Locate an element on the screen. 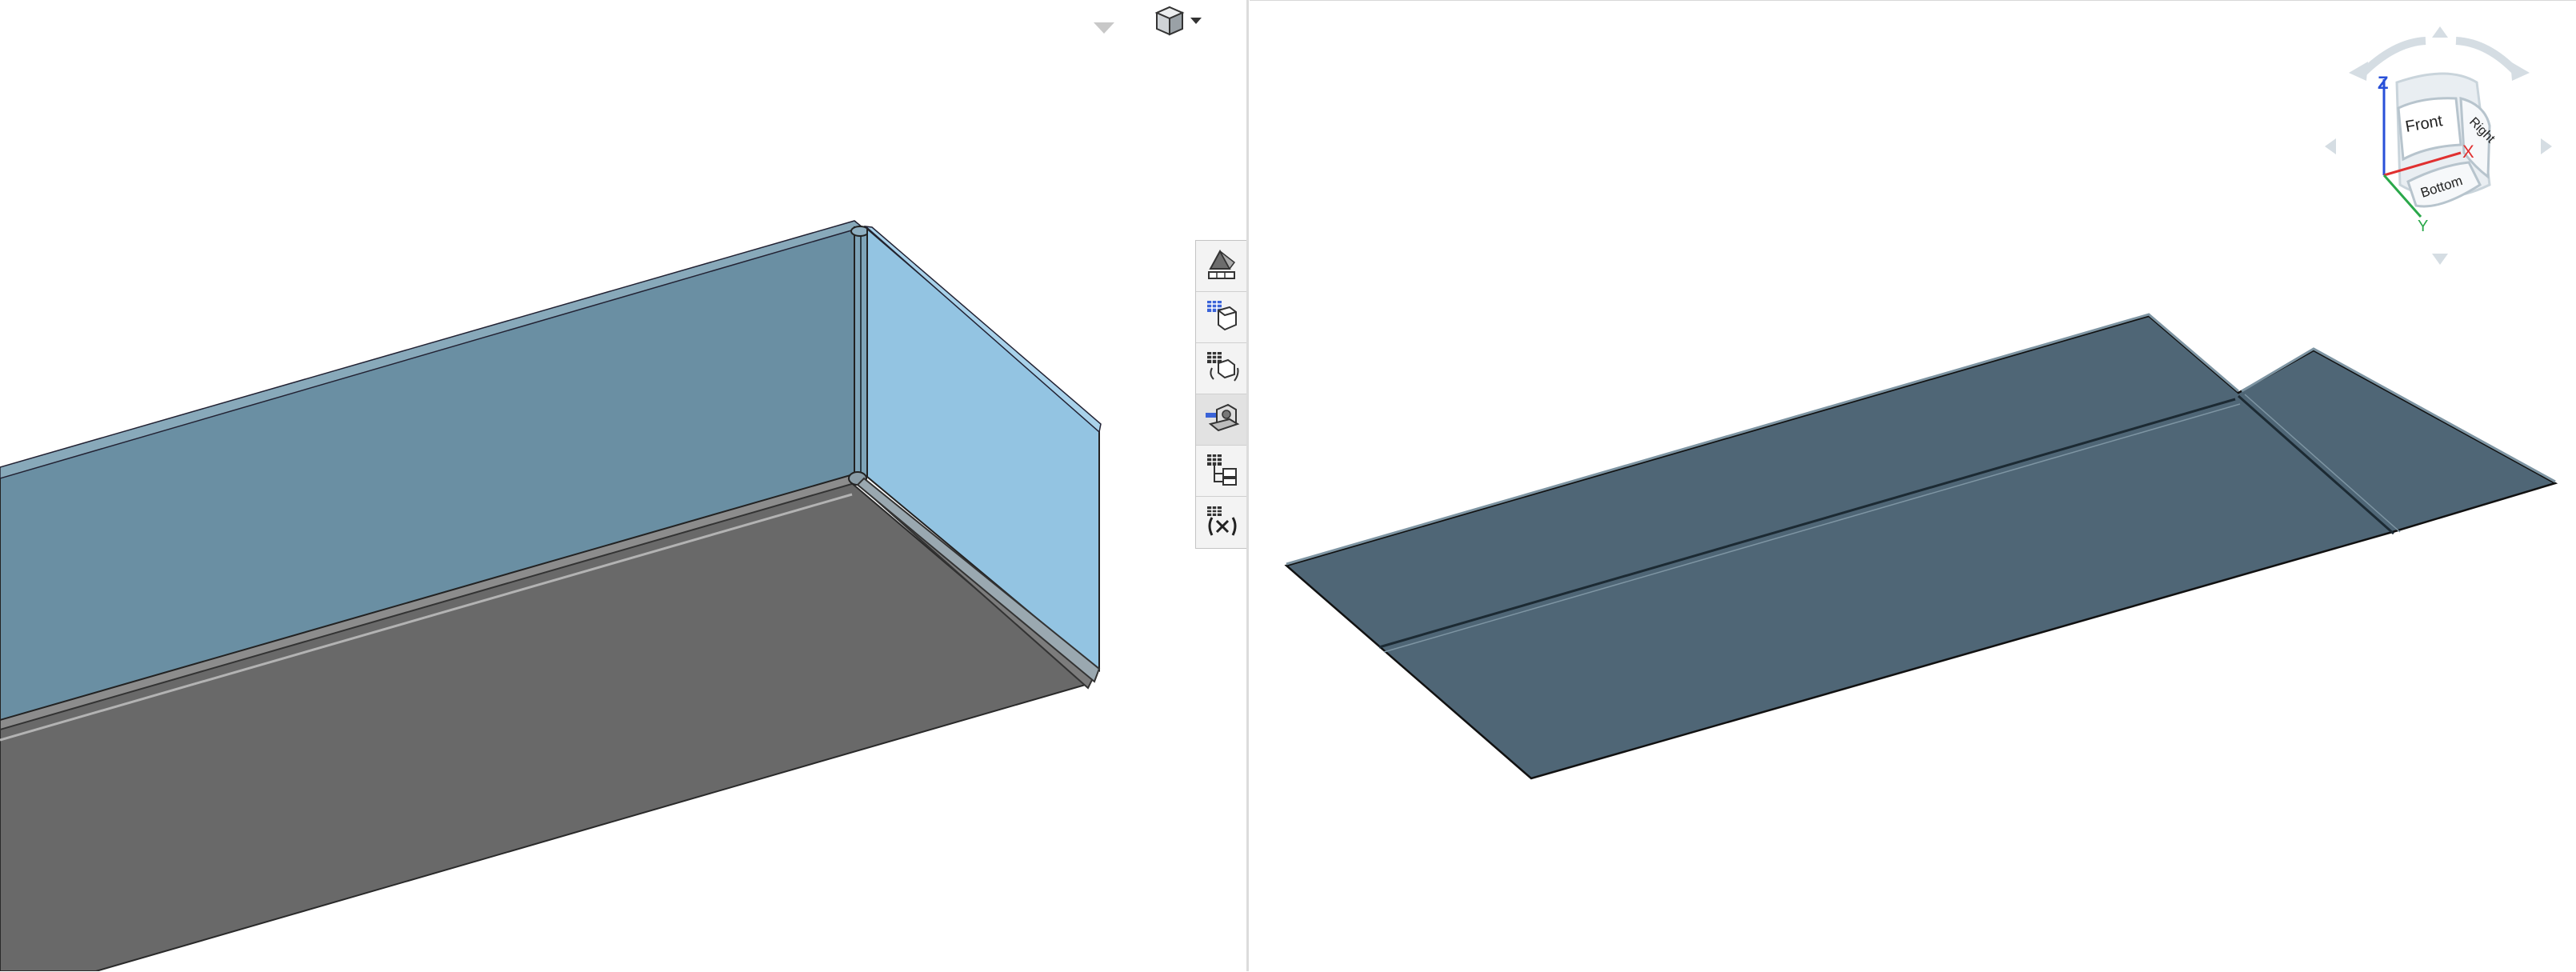  rotate-right-arrow-icon is located at coordinates (2520, 71).